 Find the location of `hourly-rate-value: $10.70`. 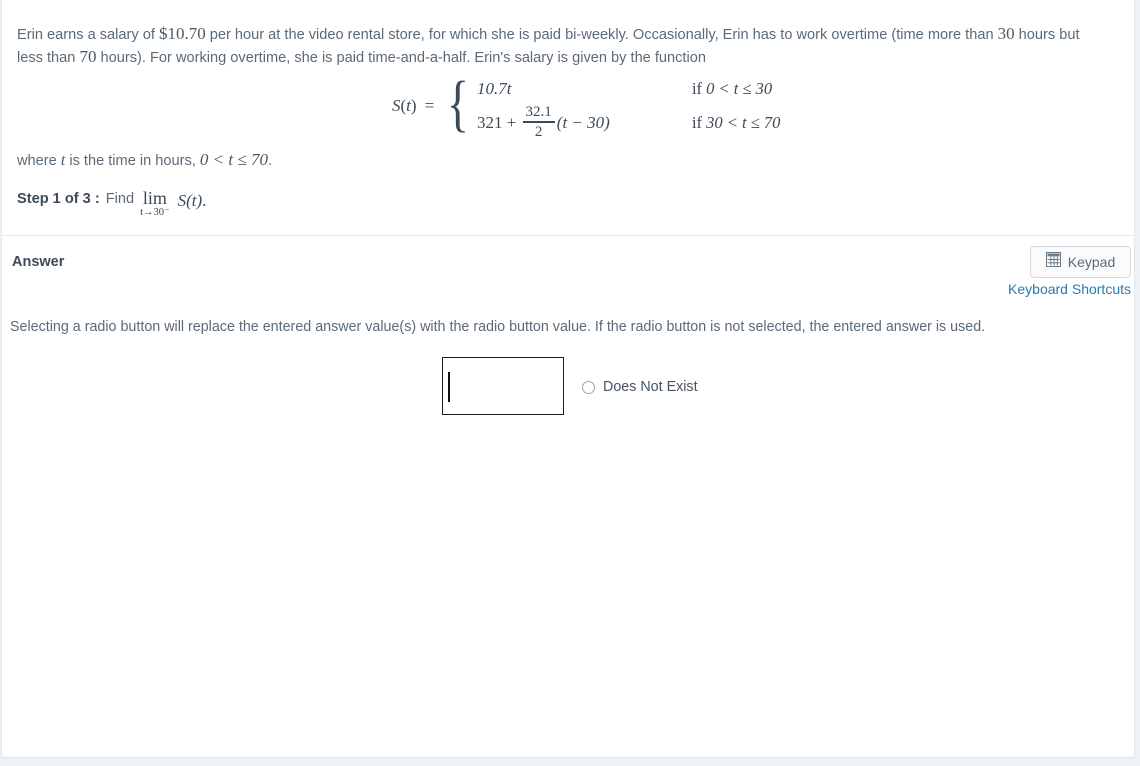

hourly-rate-value: $10.70 is located at coordinates (182, 33).